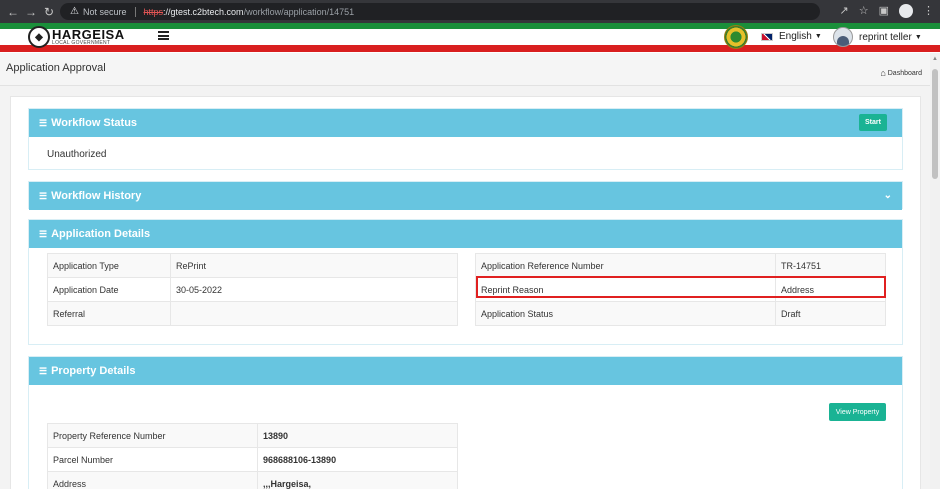 The height and width of the screenshot is (489, 940). I want to click on workflow-history-panel: ☰ Workflow History ⌄, so click(465, 195).